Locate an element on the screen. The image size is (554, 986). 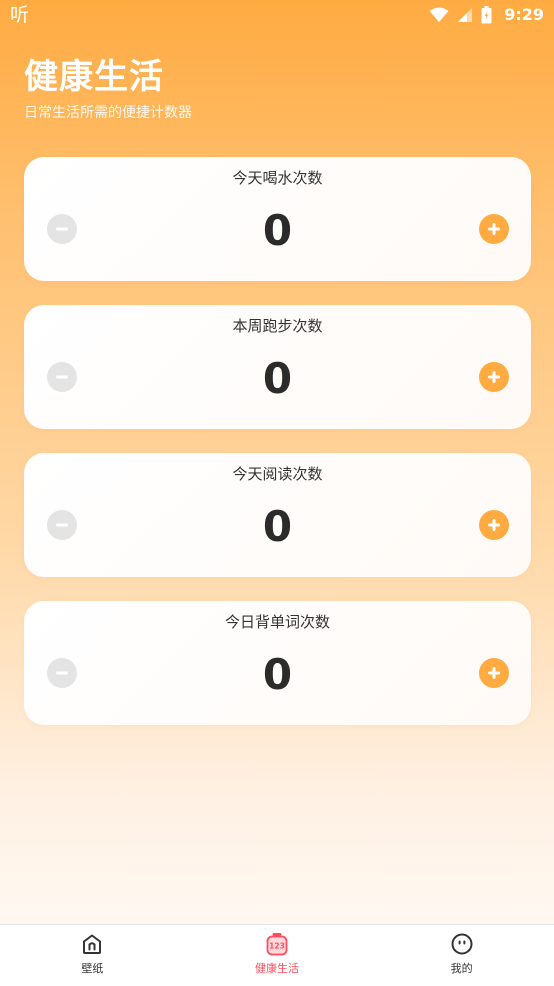
tab-label: 我的 is located at coordinates (461, 968).